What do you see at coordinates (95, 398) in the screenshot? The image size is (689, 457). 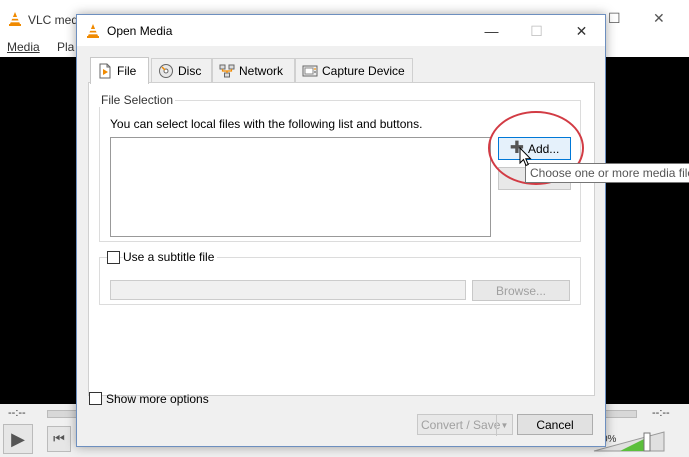 I see `show-more-options-checkbox` at bounding box center [95, 398].